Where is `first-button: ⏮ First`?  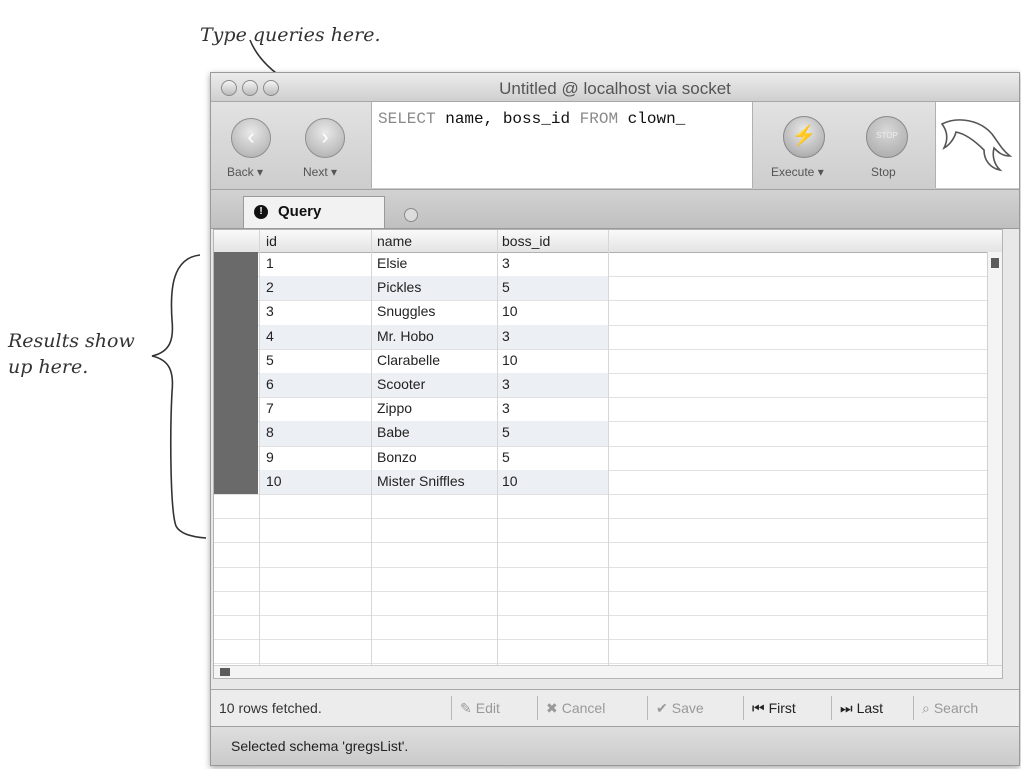
first-button: ⏮ First is located at coordinates (773, 708).